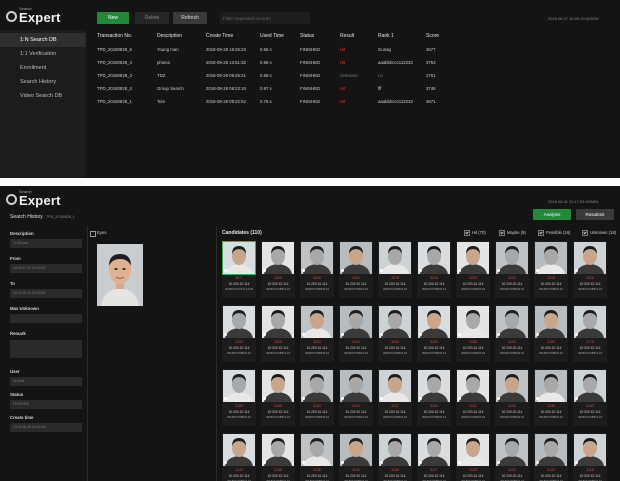  I want to click on session-timestamp: 2018.08.31 11:17:53 ADMIN, so click(573, 201).